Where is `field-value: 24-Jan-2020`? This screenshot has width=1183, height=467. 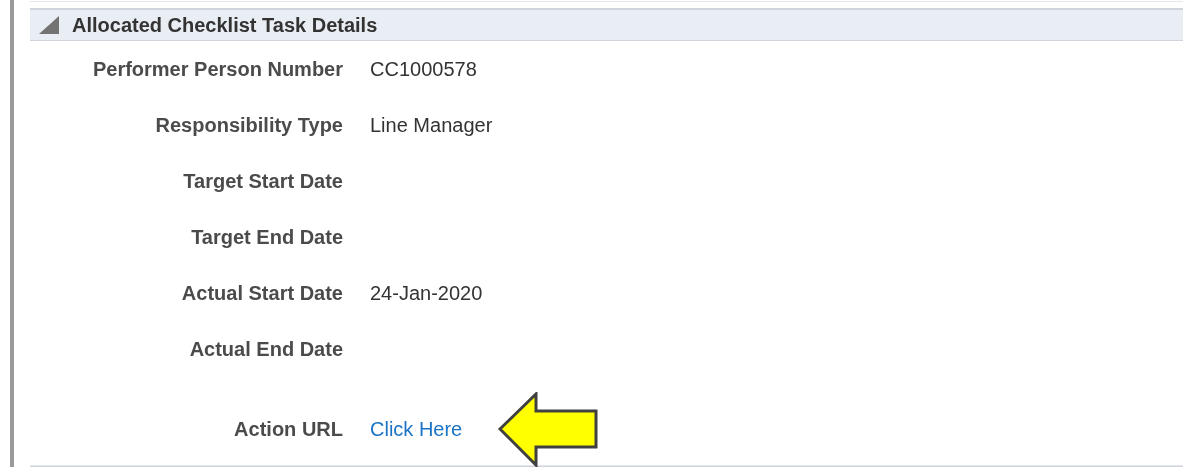 field-value: 24-Jan-2020 is located at coordinates (426, 293).